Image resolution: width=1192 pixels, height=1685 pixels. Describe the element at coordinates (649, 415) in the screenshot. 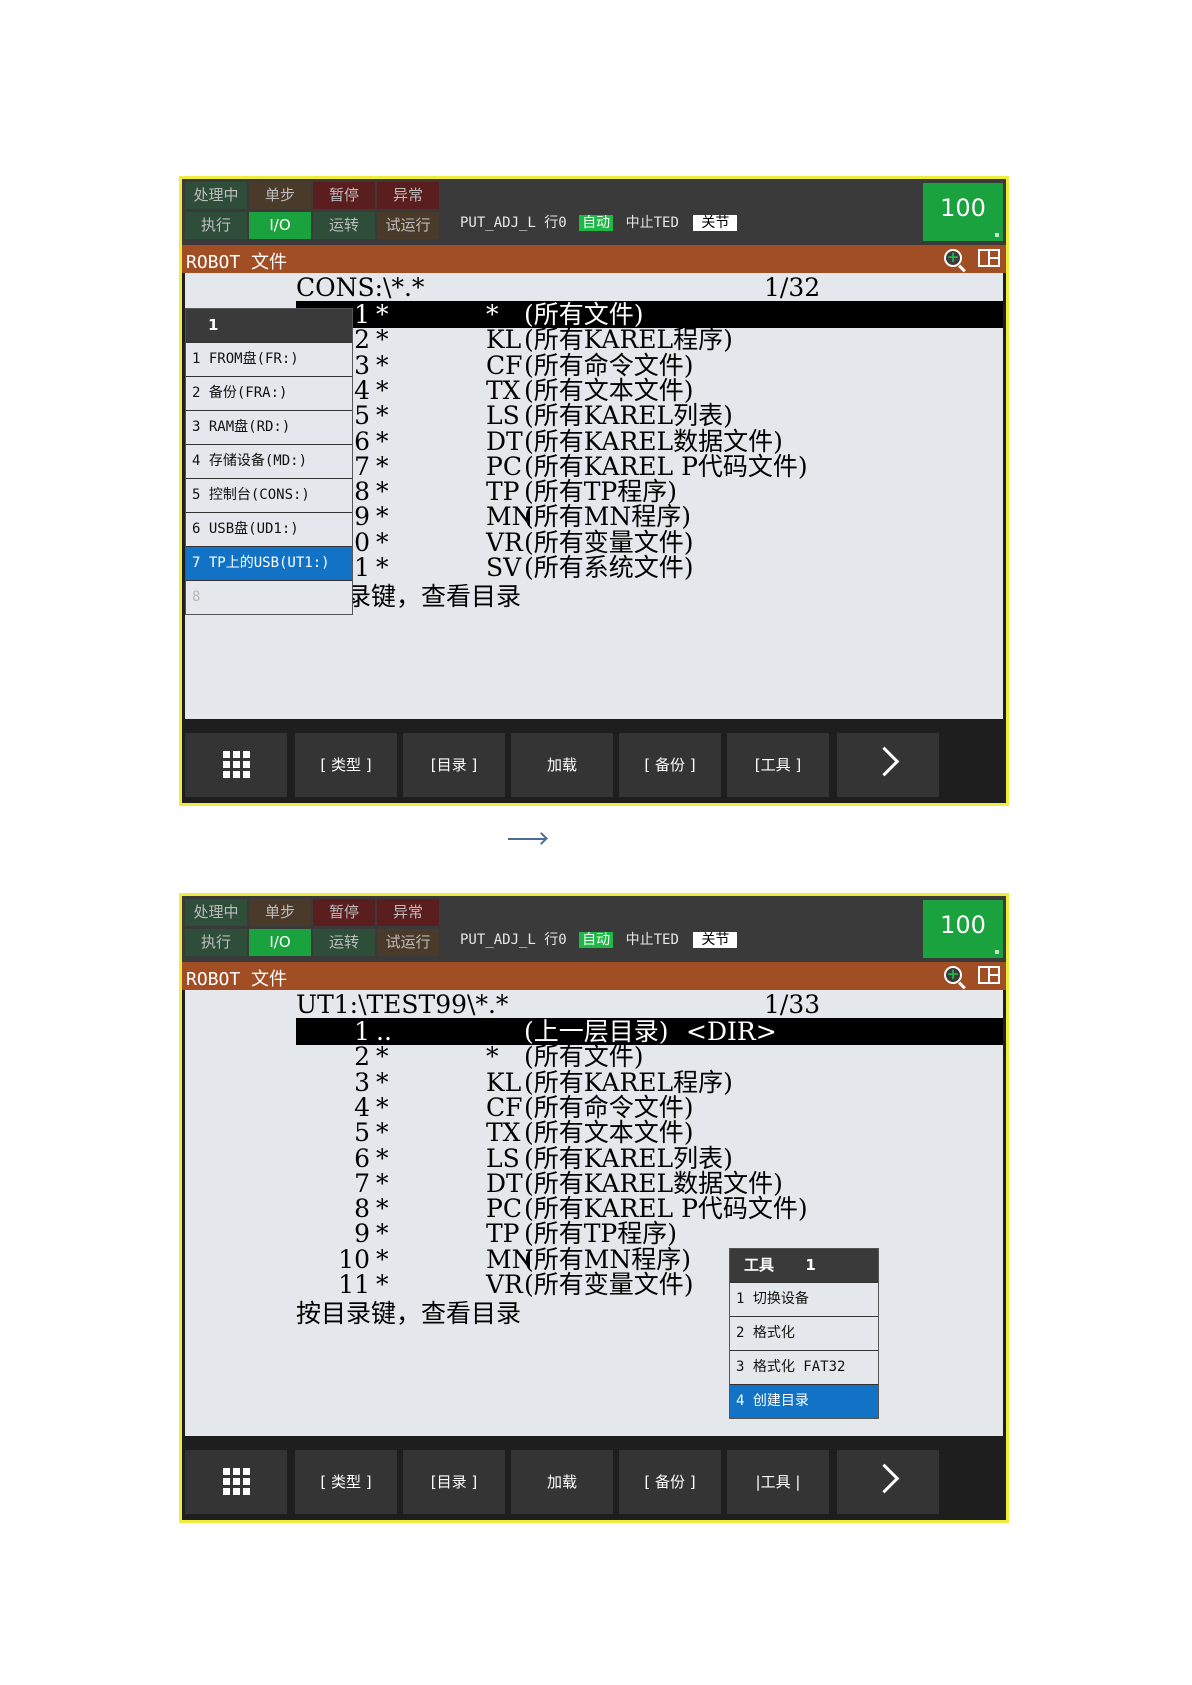

I see `file-list-row: 5 * LS (所有KAREL列表)` at that location.